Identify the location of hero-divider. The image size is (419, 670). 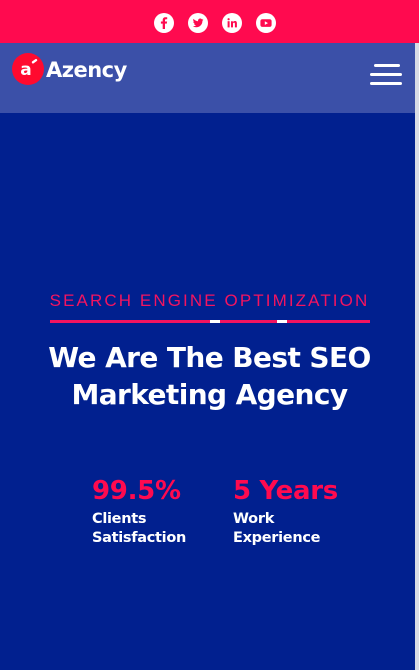
(210, 321).